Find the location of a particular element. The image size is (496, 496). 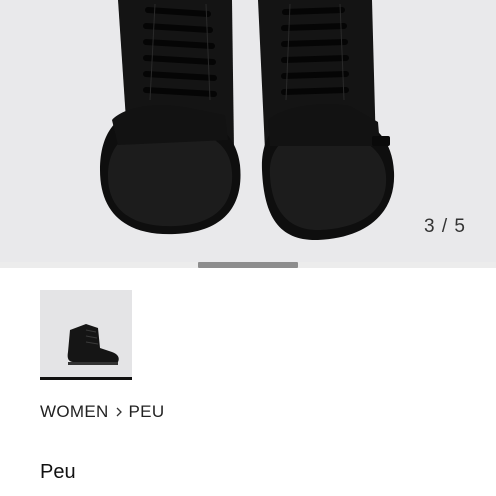

breadcrumb: WOMEN PEU is located at coordinates (102, 412).